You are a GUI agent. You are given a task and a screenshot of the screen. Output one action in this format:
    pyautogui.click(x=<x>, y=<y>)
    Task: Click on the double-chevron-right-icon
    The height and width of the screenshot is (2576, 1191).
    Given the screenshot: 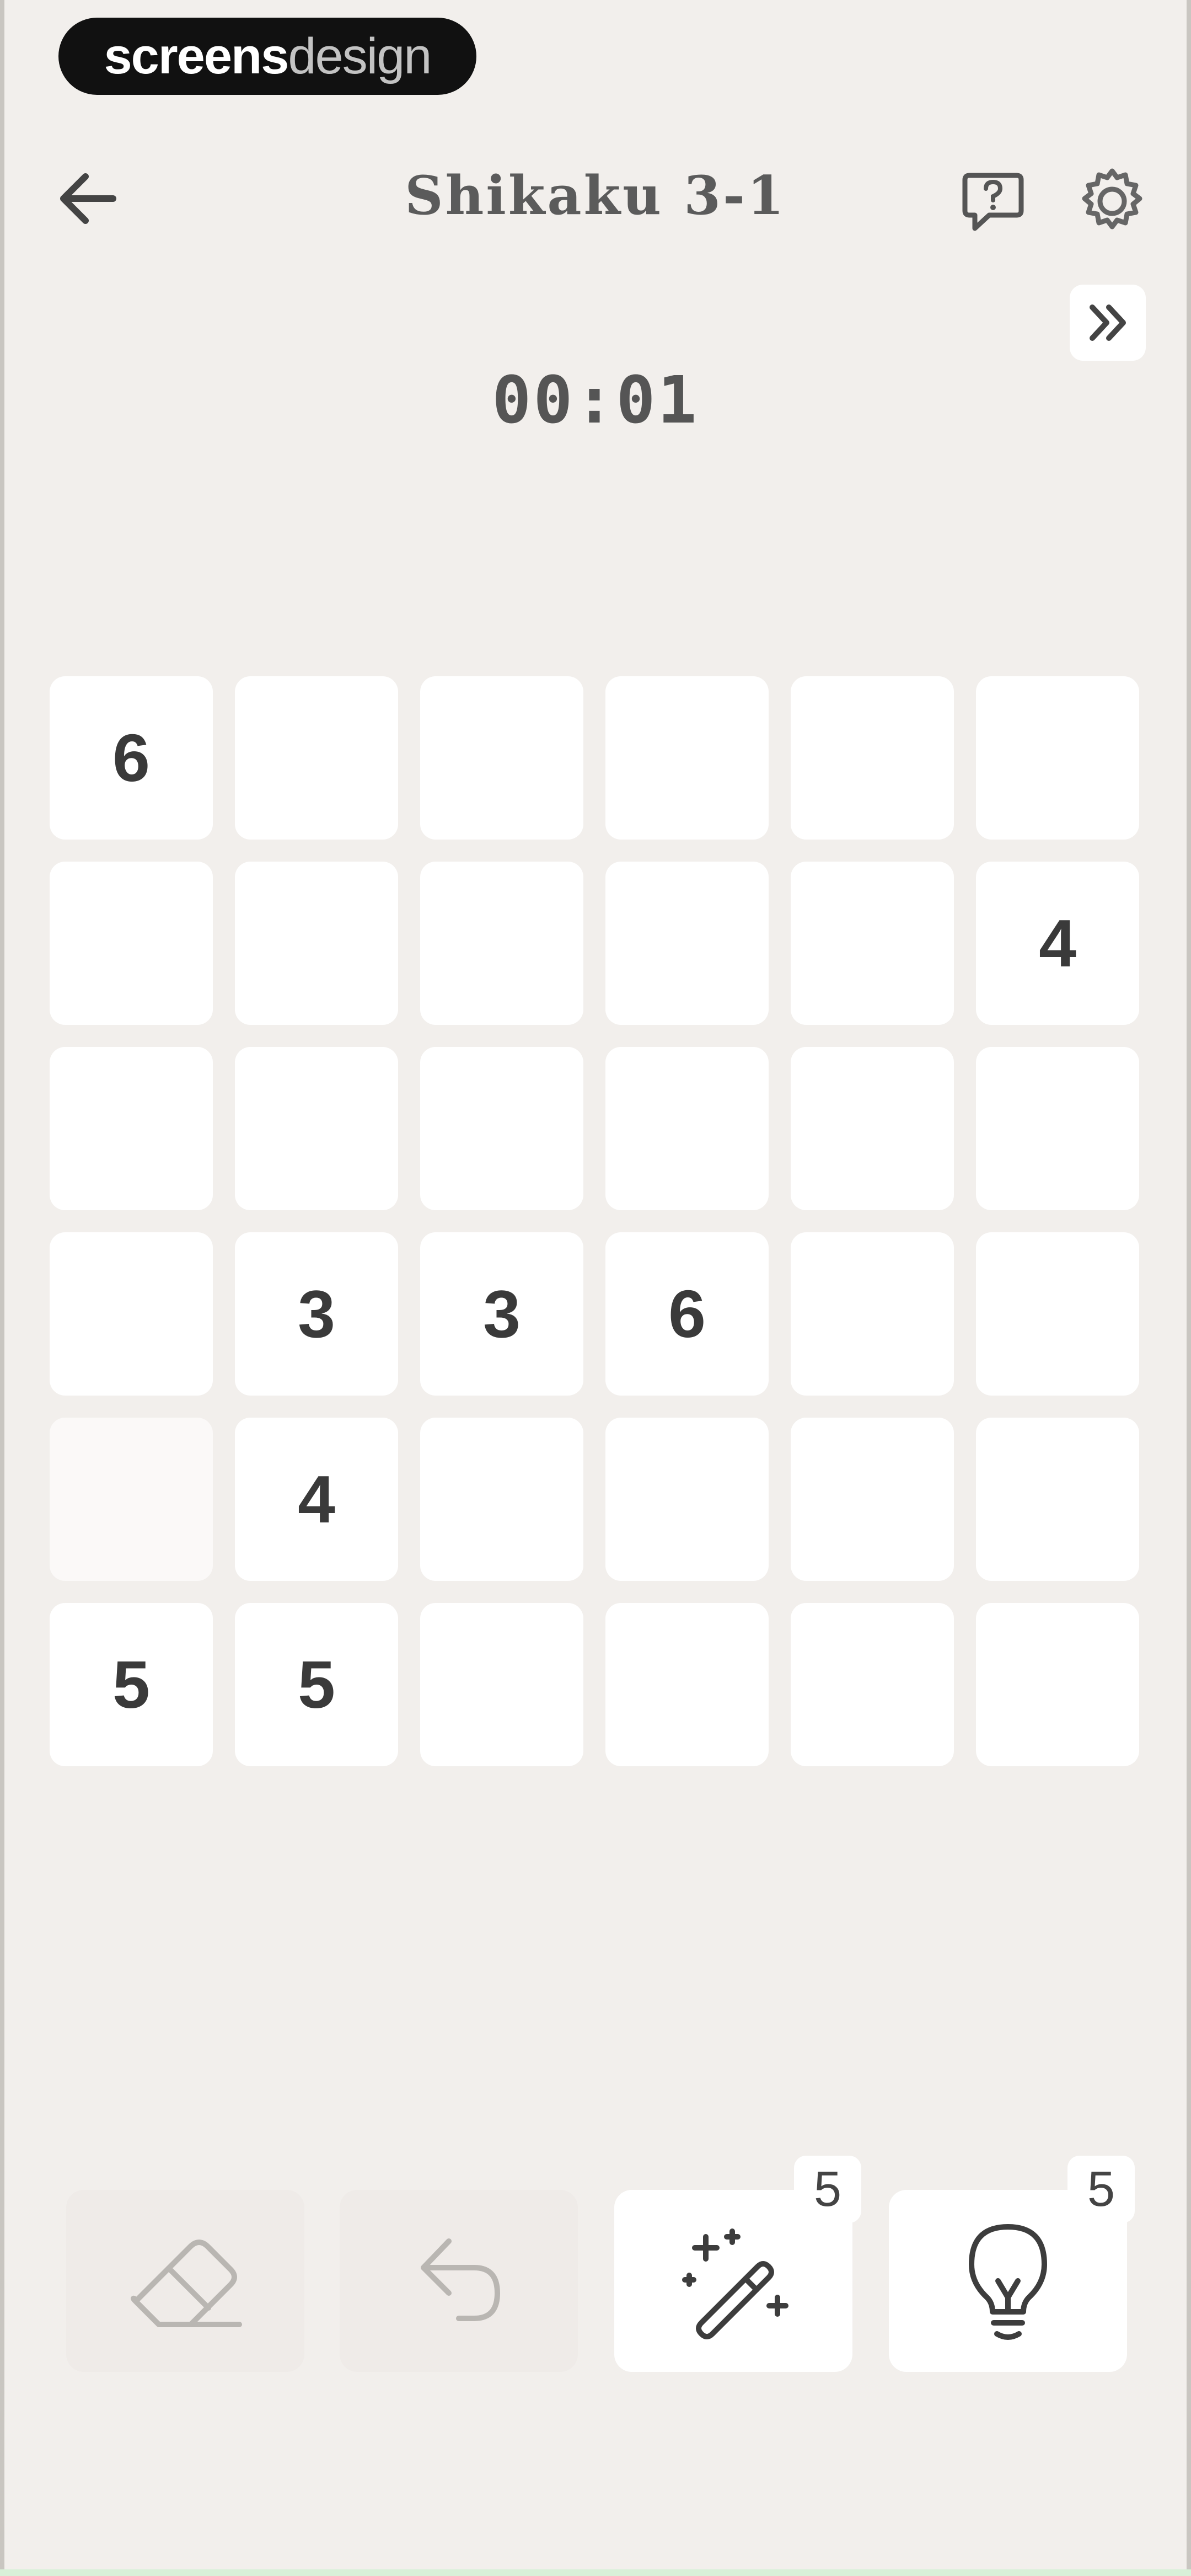 What is the action you would take?
    pyautogui.click(x=1108, y=322)
    